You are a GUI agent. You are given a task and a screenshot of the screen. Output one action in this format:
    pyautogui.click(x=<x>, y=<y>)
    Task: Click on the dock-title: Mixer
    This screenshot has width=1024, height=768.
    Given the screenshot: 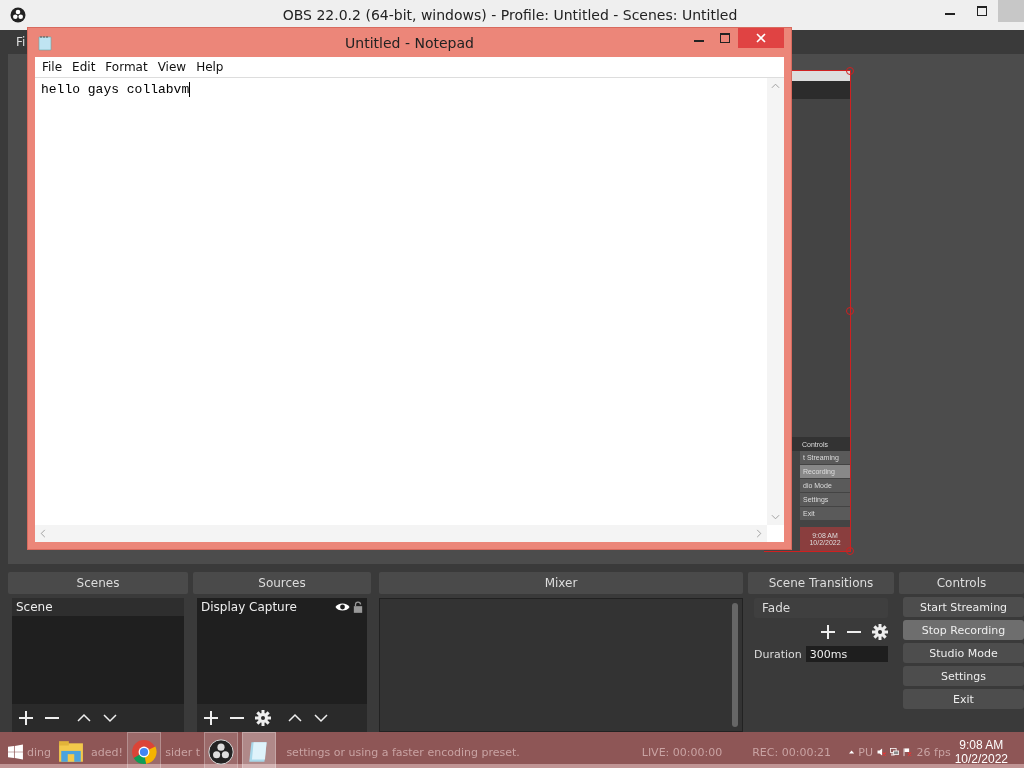 What is the action you would take?
    pyautogui.click(x=561, y=583)
    